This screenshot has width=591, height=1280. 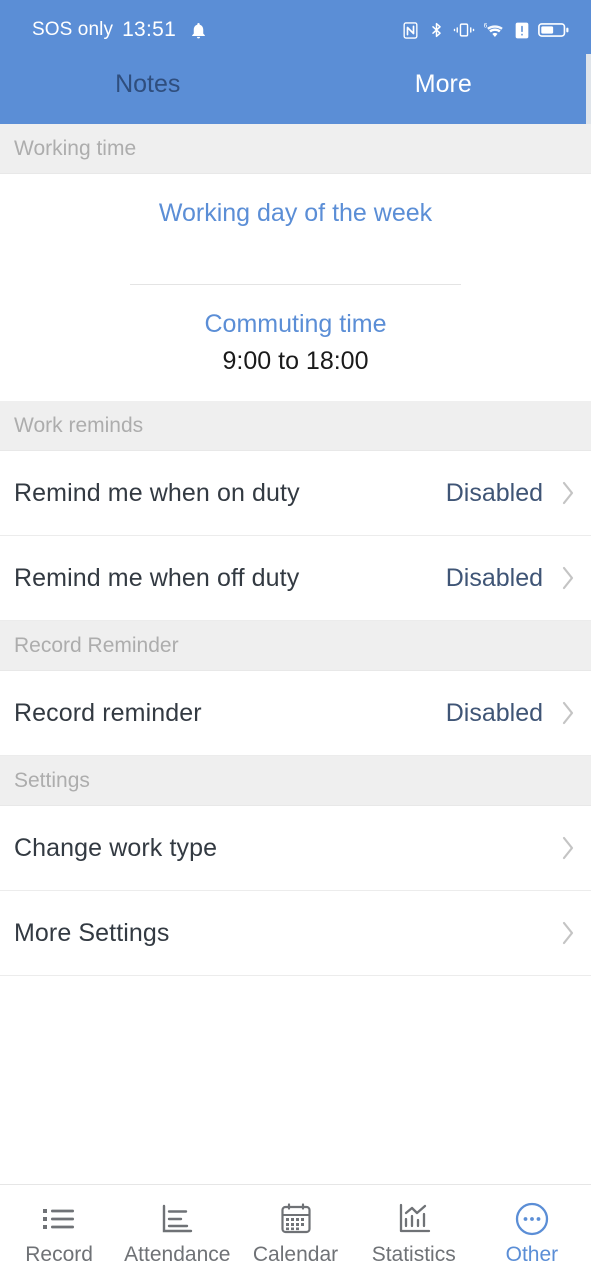 What do you see at coordinates (553, 30) in the screenshot?
I see `battery-icon` at bounding box center [553, 30].